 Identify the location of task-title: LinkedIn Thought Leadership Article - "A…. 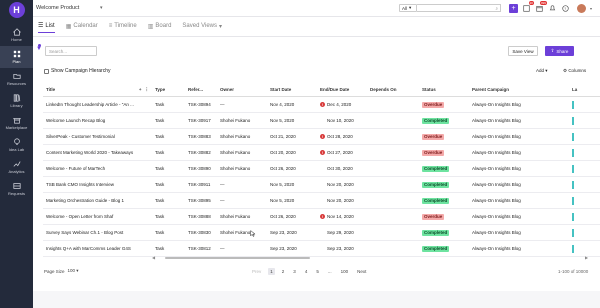
(99, 104).